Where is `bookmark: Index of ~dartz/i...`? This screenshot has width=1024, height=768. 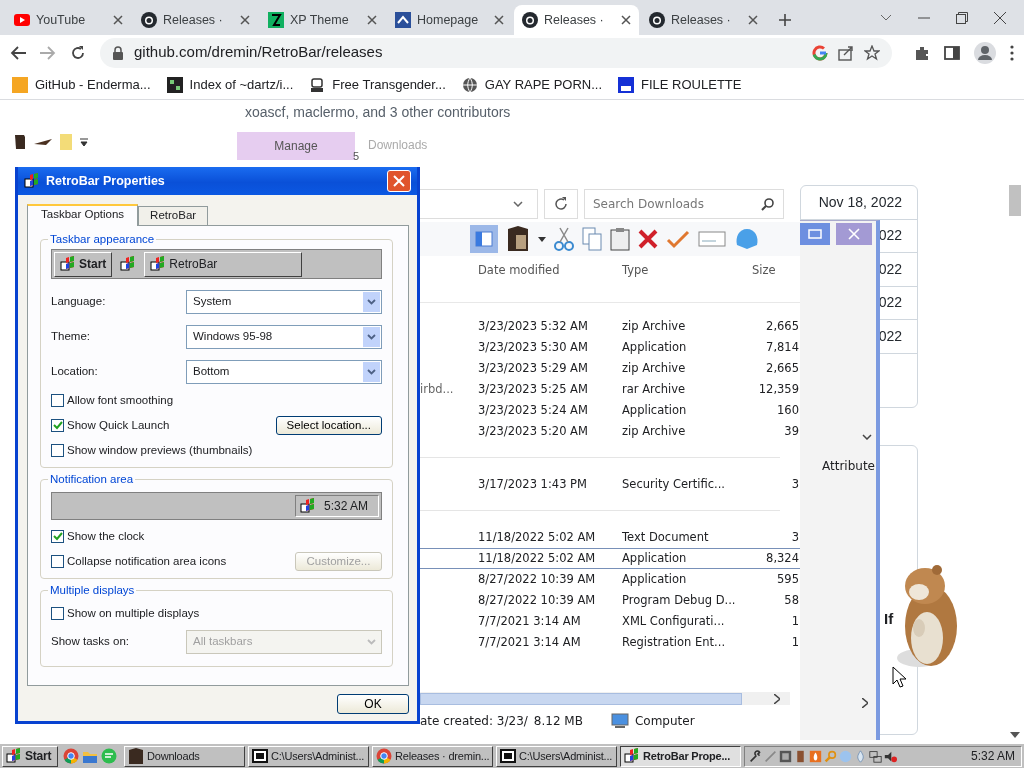
bookmark: Index of ~dartz/i... is located at coordinates (230, 84).